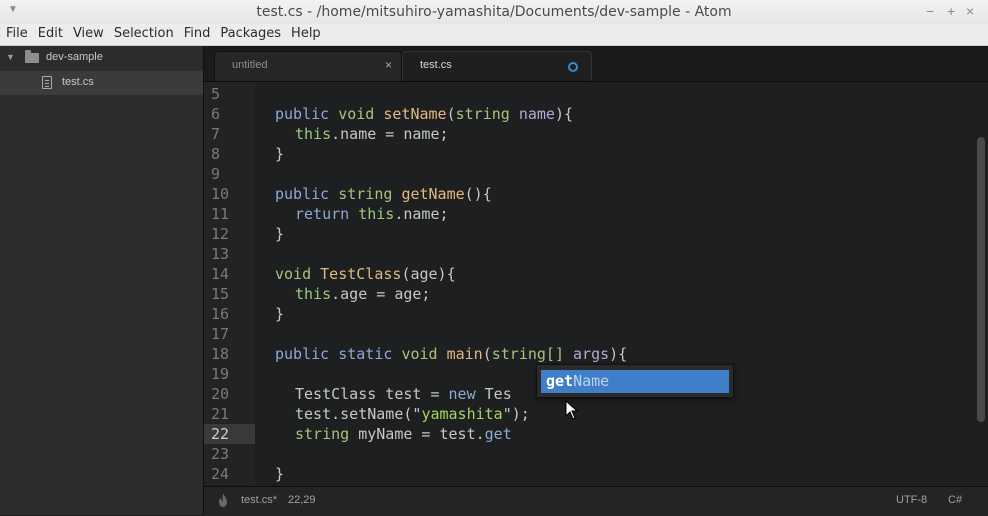 The height and width of the screenshot is (516, 988). I want to click on menu-packages: Packages, so click(250, 32).